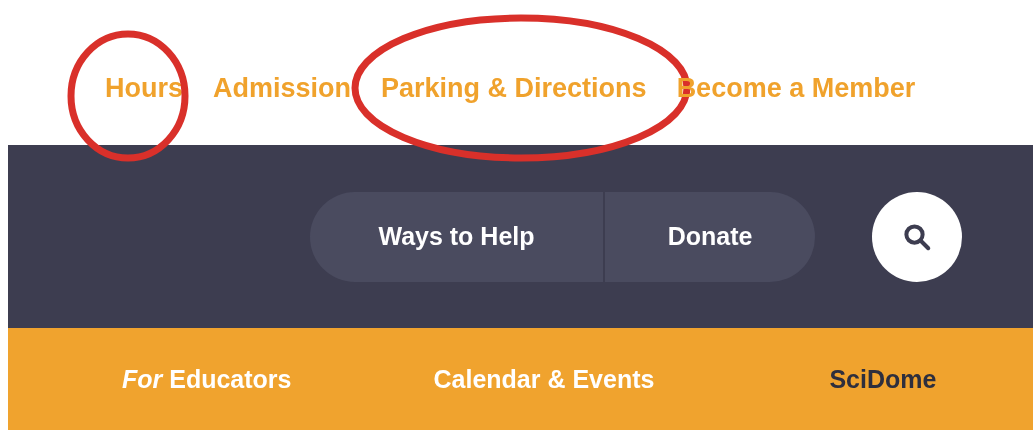  Describe the element at coordinates (457, 236) in the screenshot. I see `utility-button: Ways to Help` at that location.